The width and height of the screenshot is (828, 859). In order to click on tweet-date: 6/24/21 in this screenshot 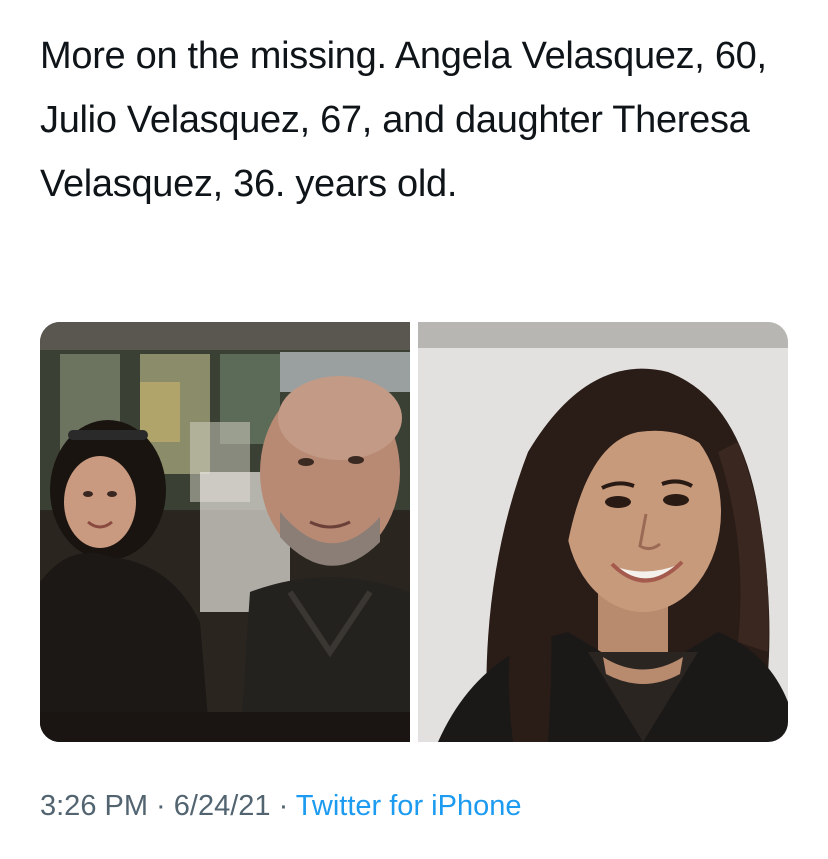, I will do `click(222, 806)`.